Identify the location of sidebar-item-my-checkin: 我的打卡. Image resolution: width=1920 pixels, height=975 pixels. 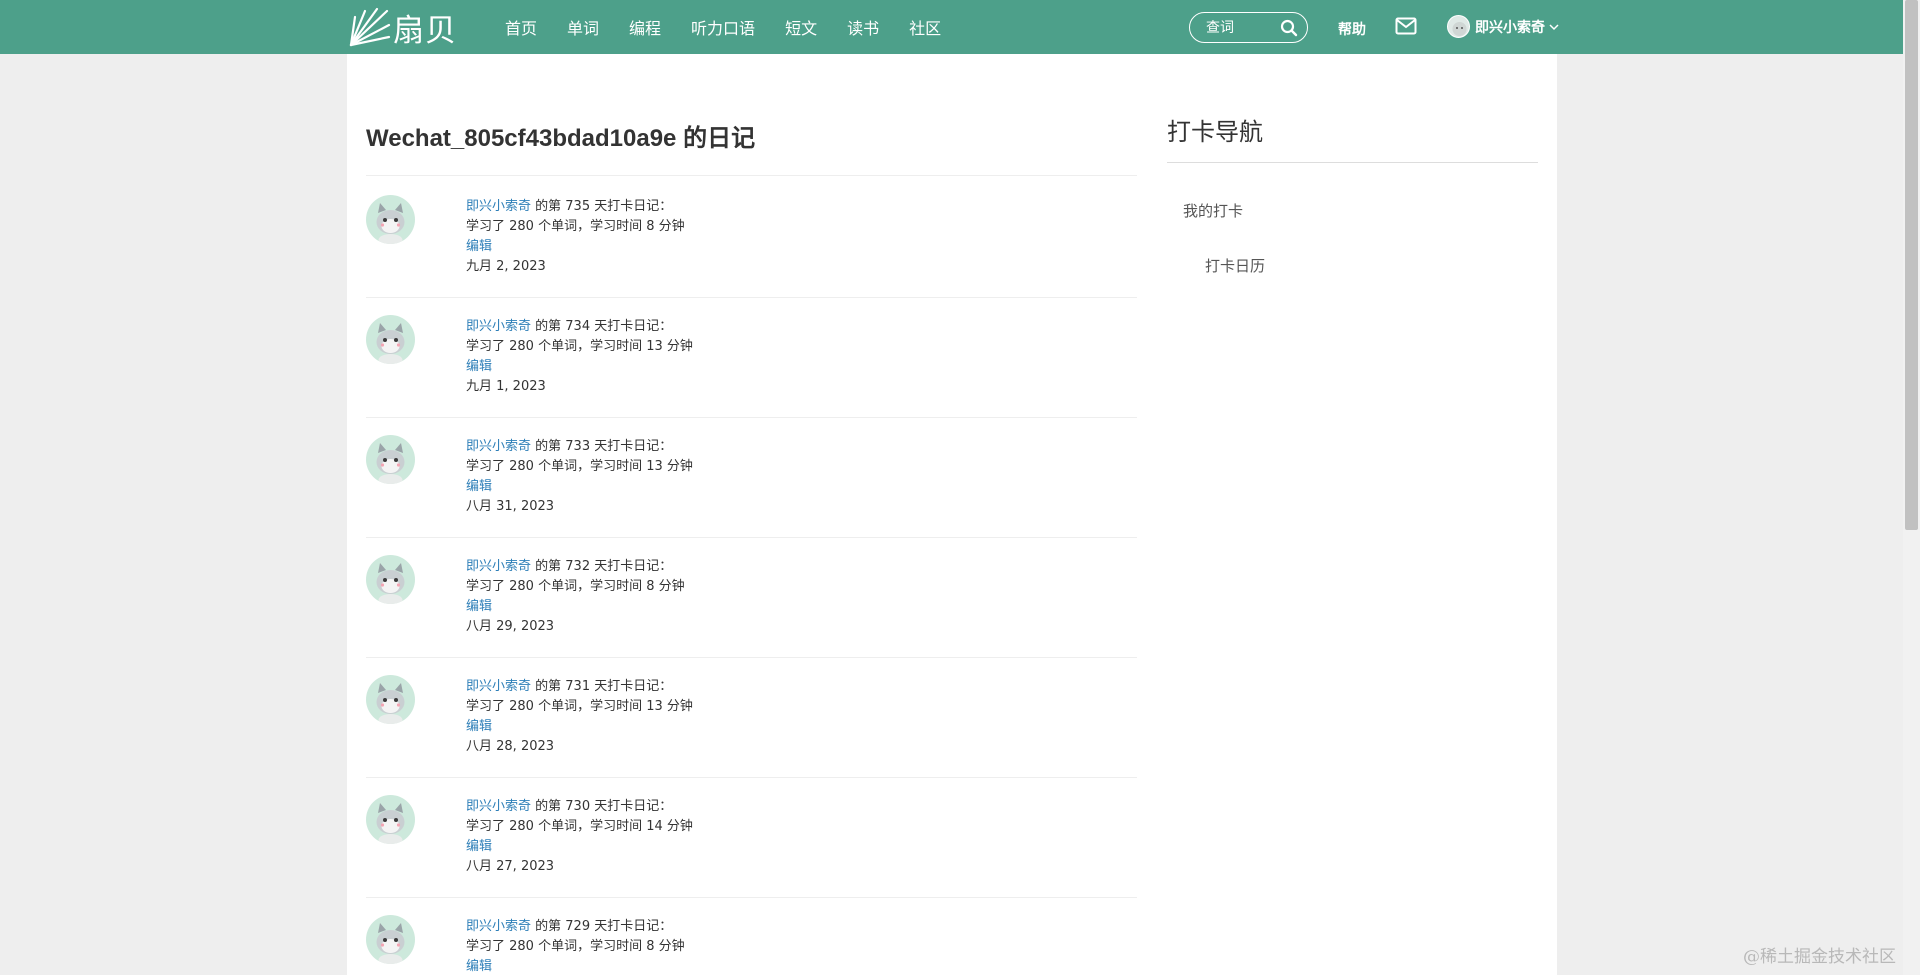
(1213, 210).